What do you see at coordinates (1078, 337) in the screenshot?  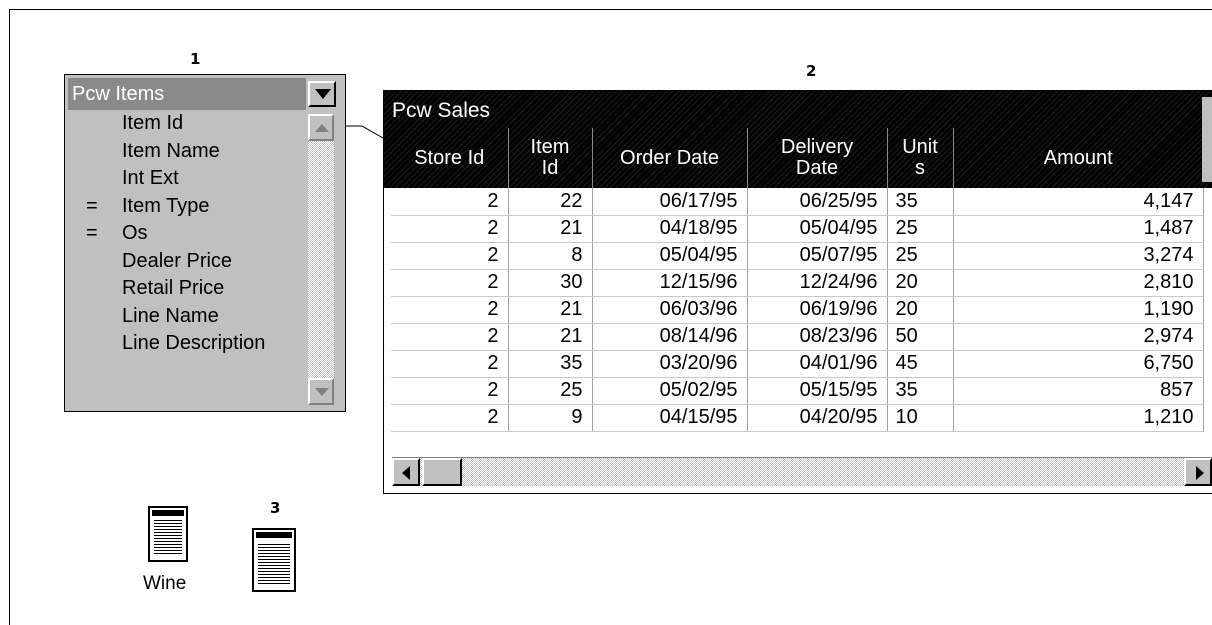 I see `cell-amount: 2,974` at bounding box center [1078, 337].